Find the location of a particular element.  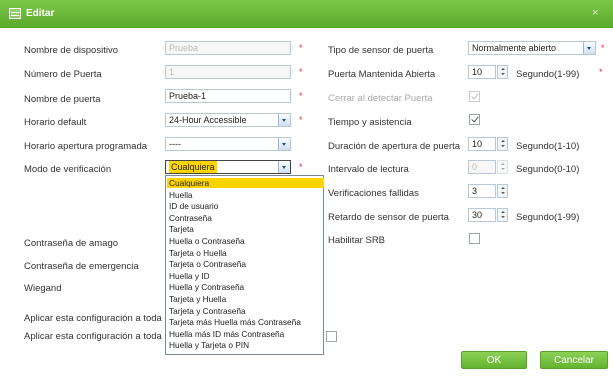

dropdown-option: Tarjeta más Huella más Contraseña is located at coordinates (245, 322).